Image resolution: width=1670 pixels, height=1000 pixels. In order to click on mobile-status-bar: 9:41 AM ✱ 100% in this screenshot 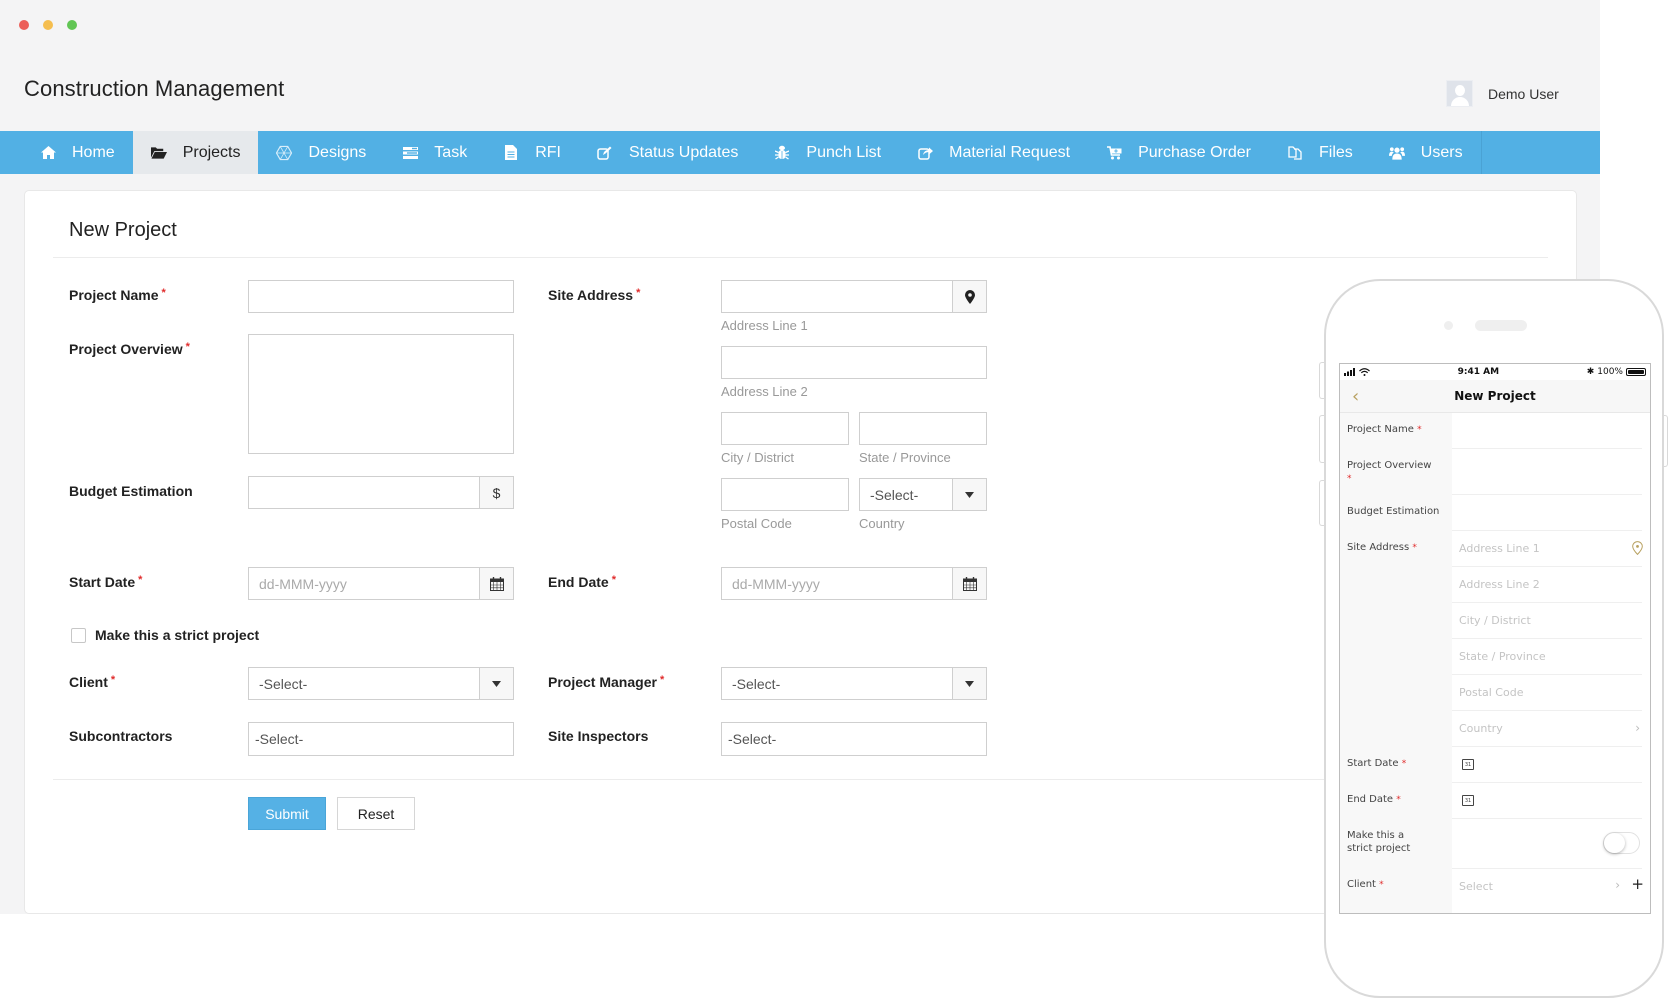, I will do `click(1495, 372)`.